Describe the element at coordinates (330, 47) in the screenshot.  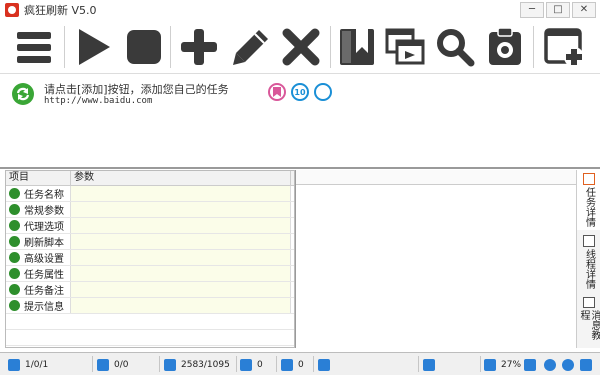
I see `toolbar-divider` at that location.